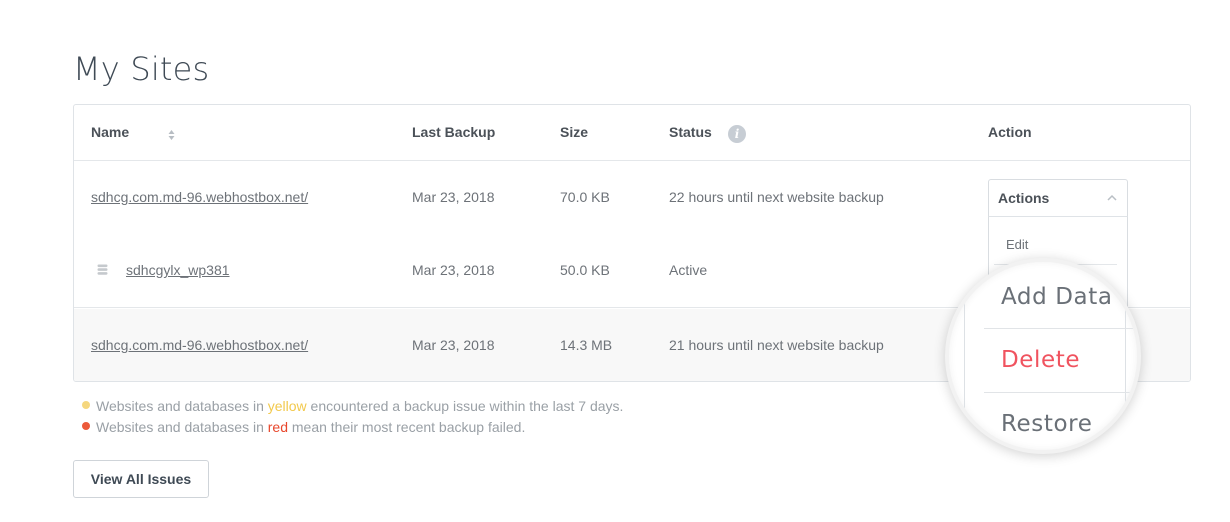  I want to click on column-header-size: Size, so click(574, 132).